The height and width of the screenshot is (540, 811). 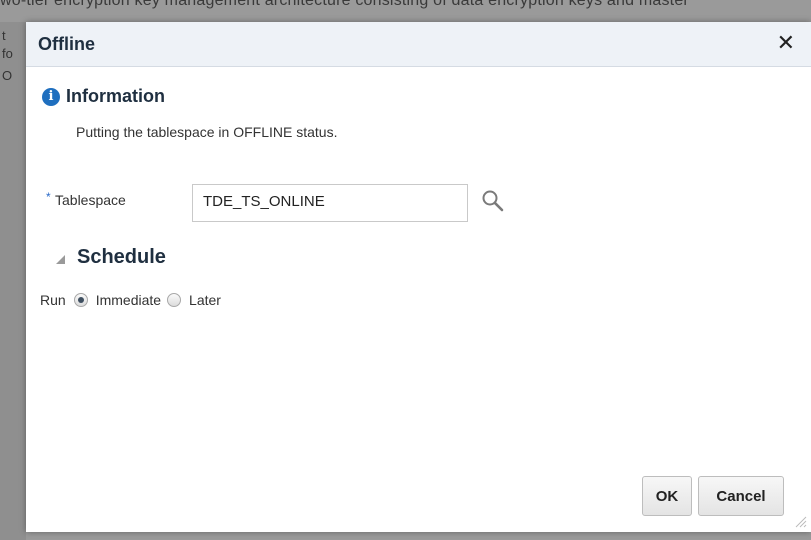 What do you see at coordinates (205, 300) in the screenshot?
I see `radio-later-label: Later` at bounding box center [205, 300].